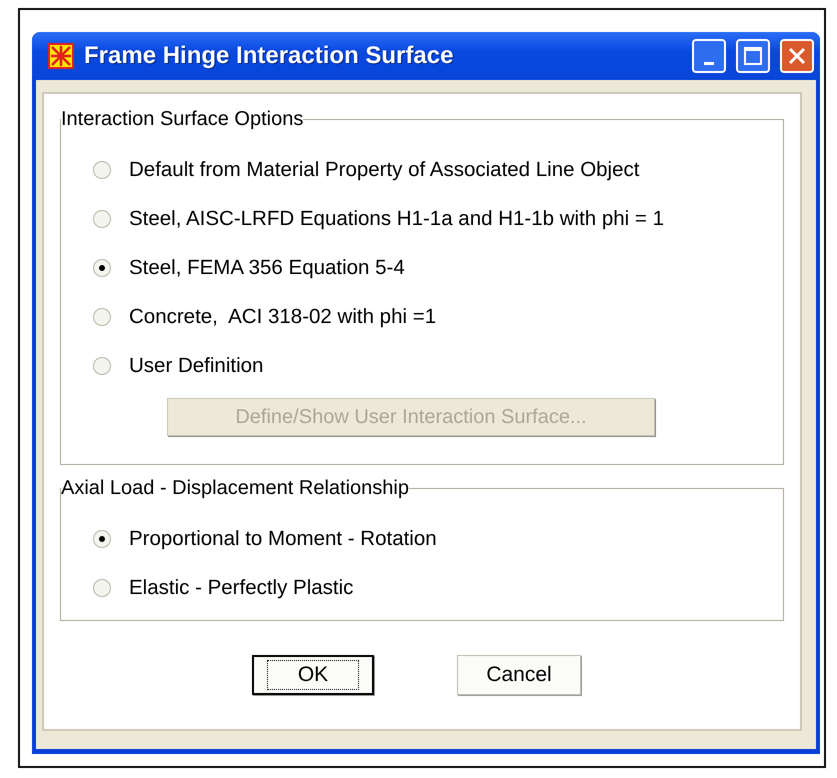 The width and height of the screenshot is (837, 778). Describe the element at coordinates (384, 170) in the screenshot. I see `option-label: Default from Material Property of Associated Line Object` at that location.